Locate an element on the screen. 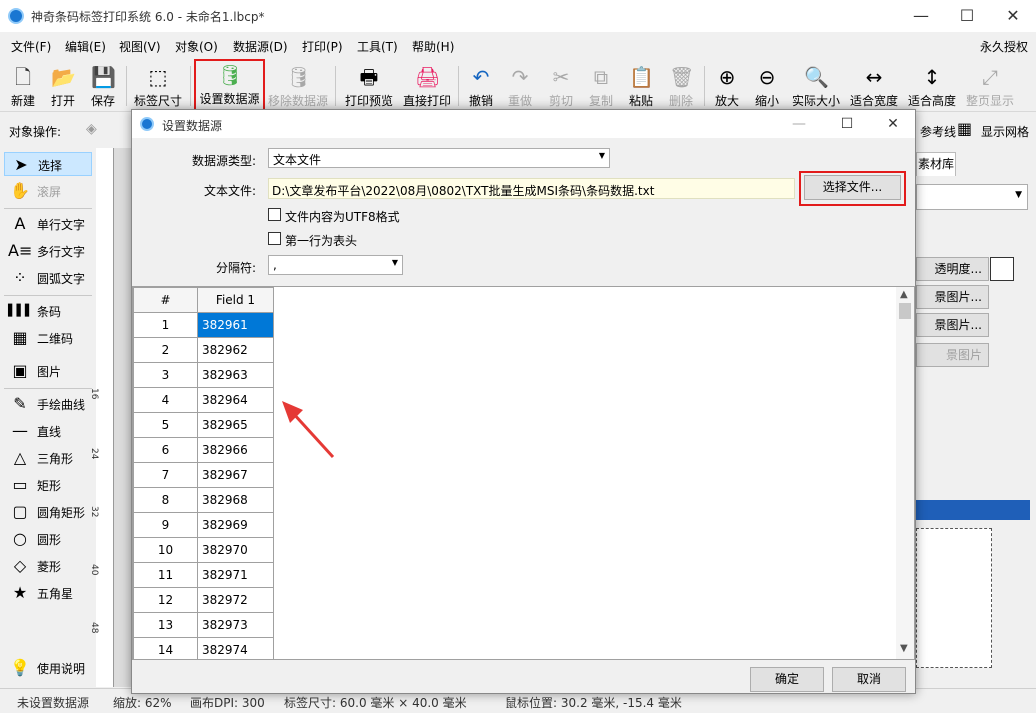  show-grid-toggle: 显示网格 is located at coordinates (1005, 131).